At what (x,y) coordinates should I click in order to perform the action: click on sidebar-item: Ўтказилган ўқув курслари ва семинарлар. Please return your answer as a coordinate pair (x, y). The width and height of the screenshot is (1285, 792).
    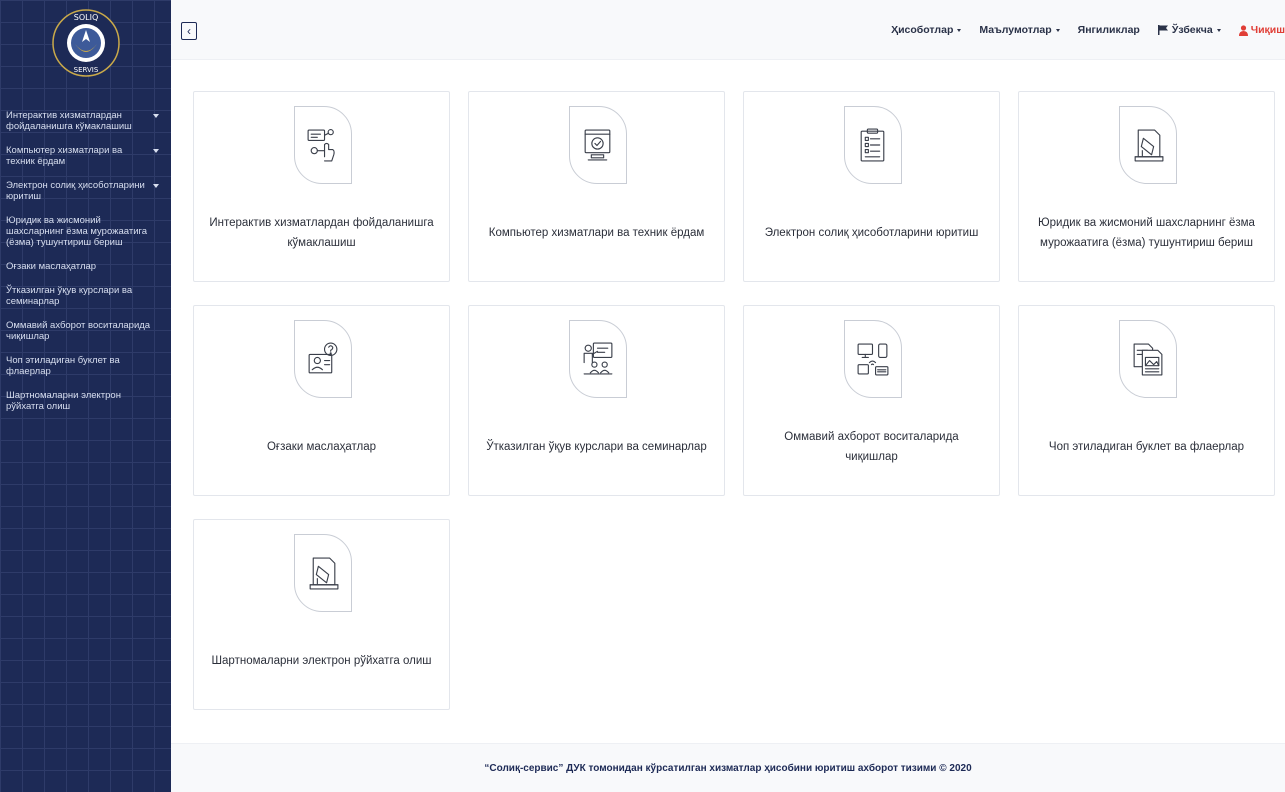
    Looking at the image, I should click on (85, 296).